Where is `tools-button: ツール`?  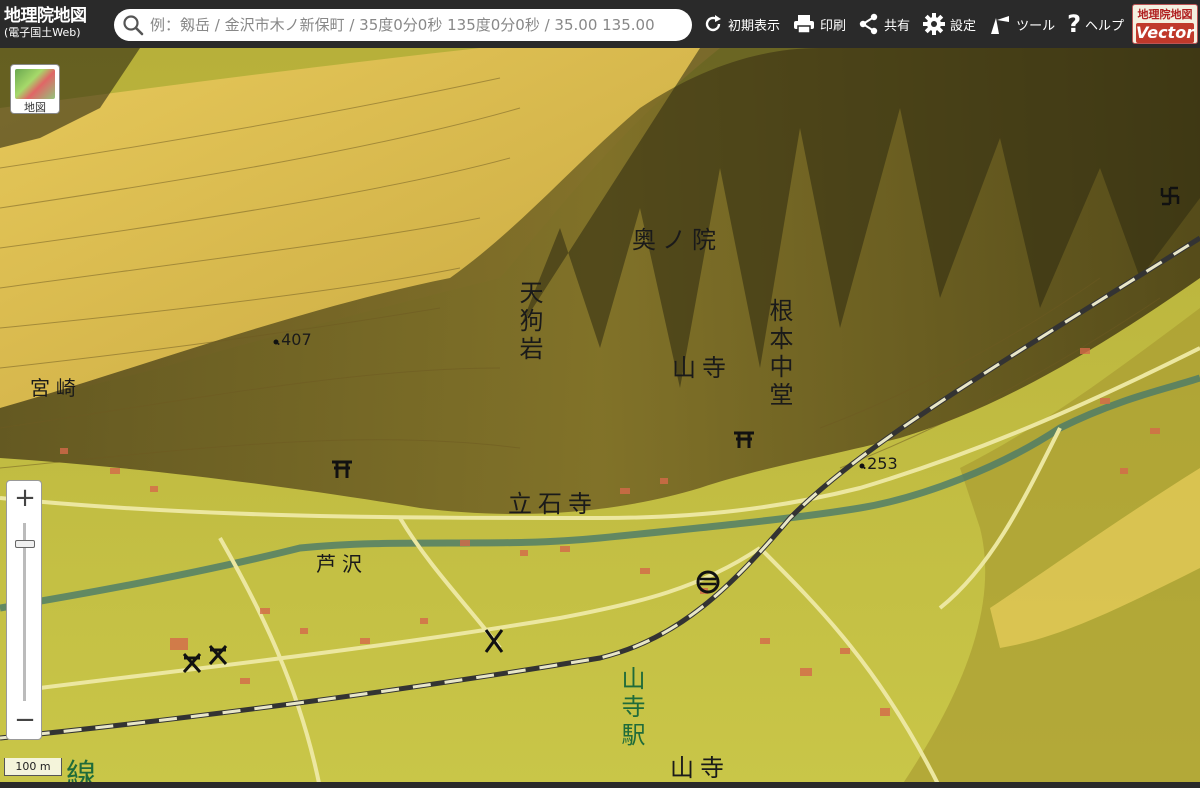
tools-button: ツール is located at coordinates (1021, 24).